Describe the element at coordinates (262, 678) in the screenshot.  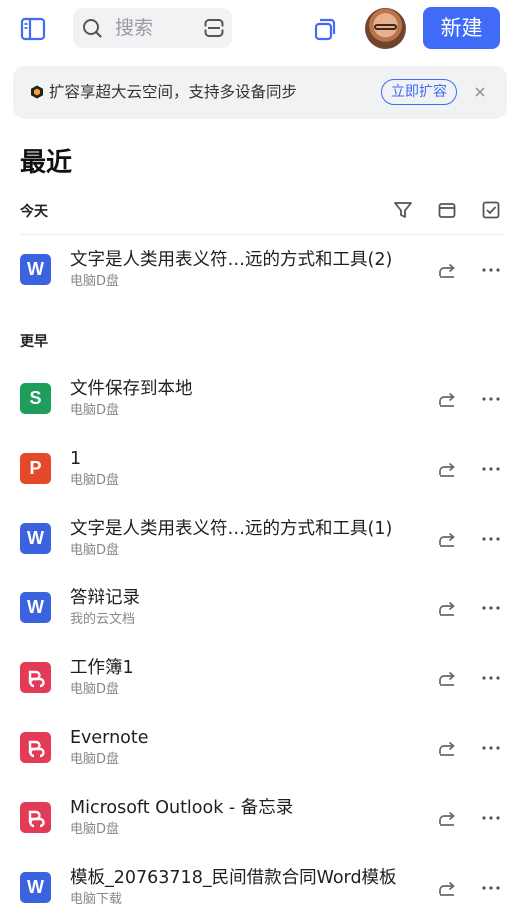
I see `file-row: 工作簿1 电脑D盘` at that location.